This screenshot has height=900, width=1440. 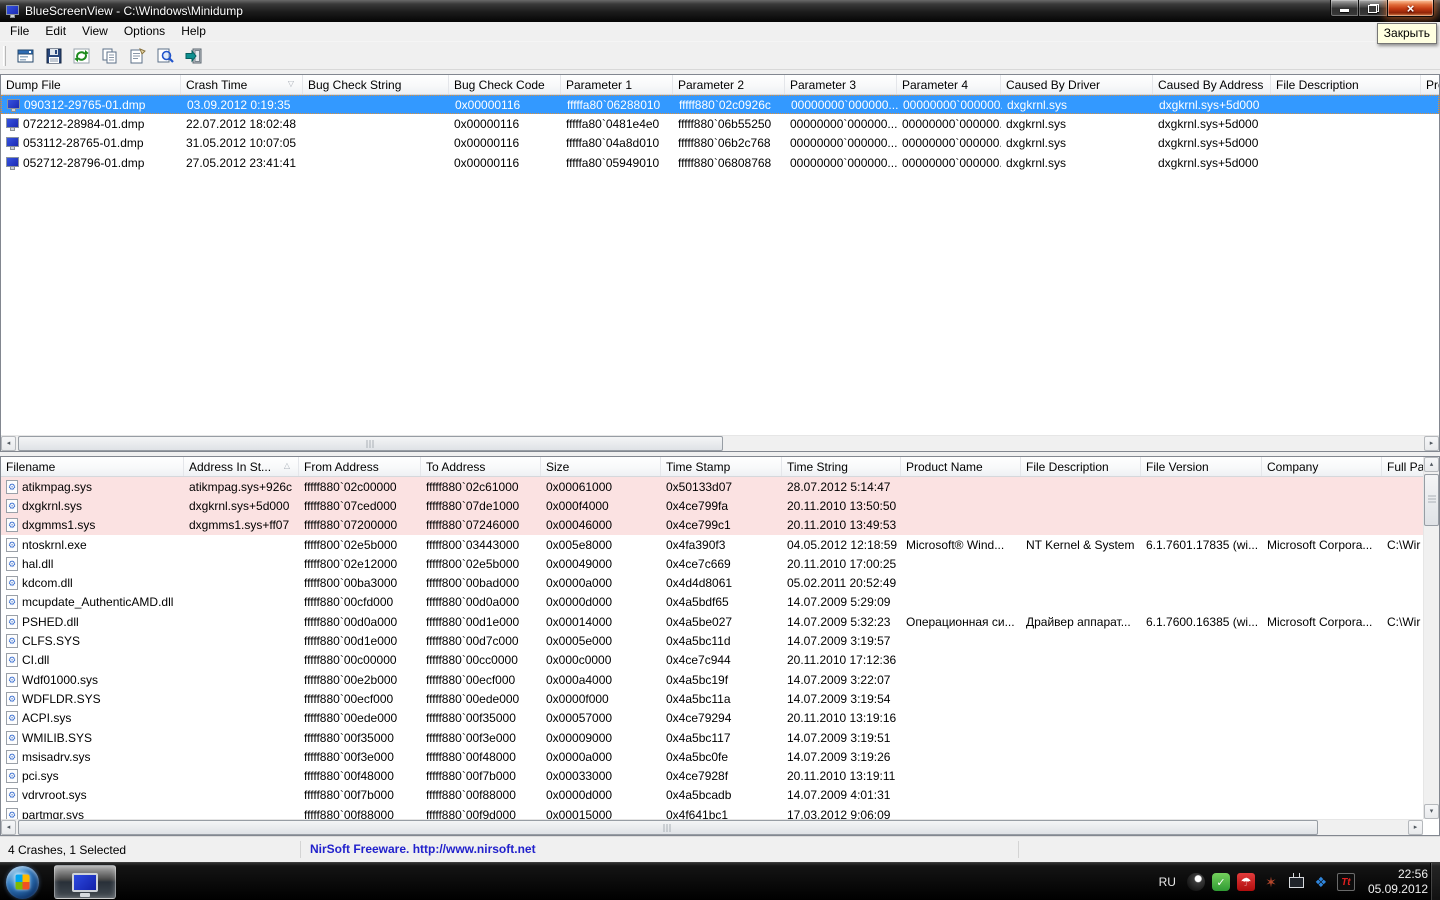 I want to click on tt-monitor-icon: Tt, so click(x=1345, y=882).